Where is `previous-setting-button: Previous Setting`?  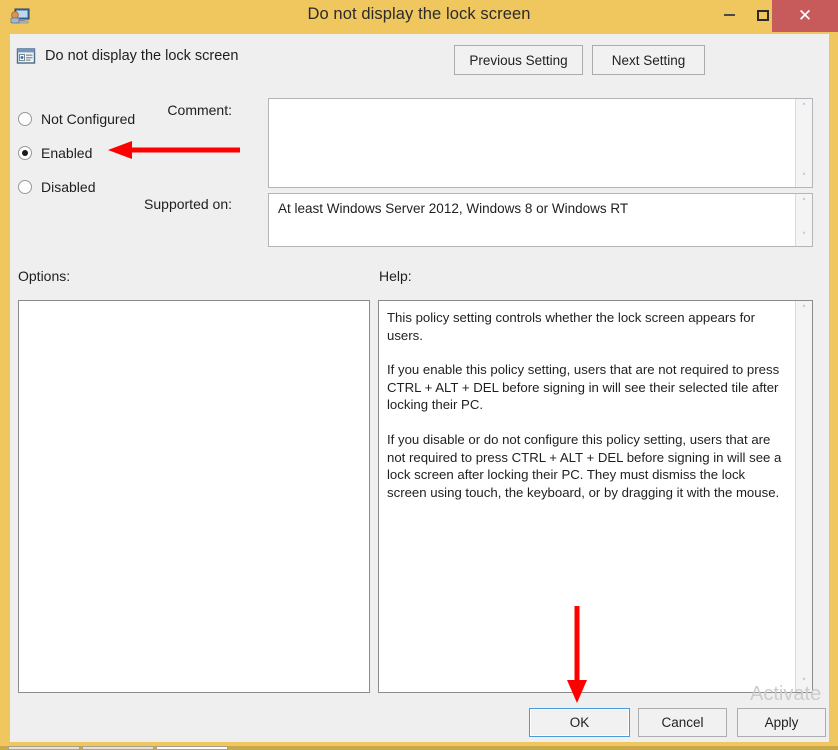 previous-setting-button: Previous Setting is located at coordinates (518, 60).